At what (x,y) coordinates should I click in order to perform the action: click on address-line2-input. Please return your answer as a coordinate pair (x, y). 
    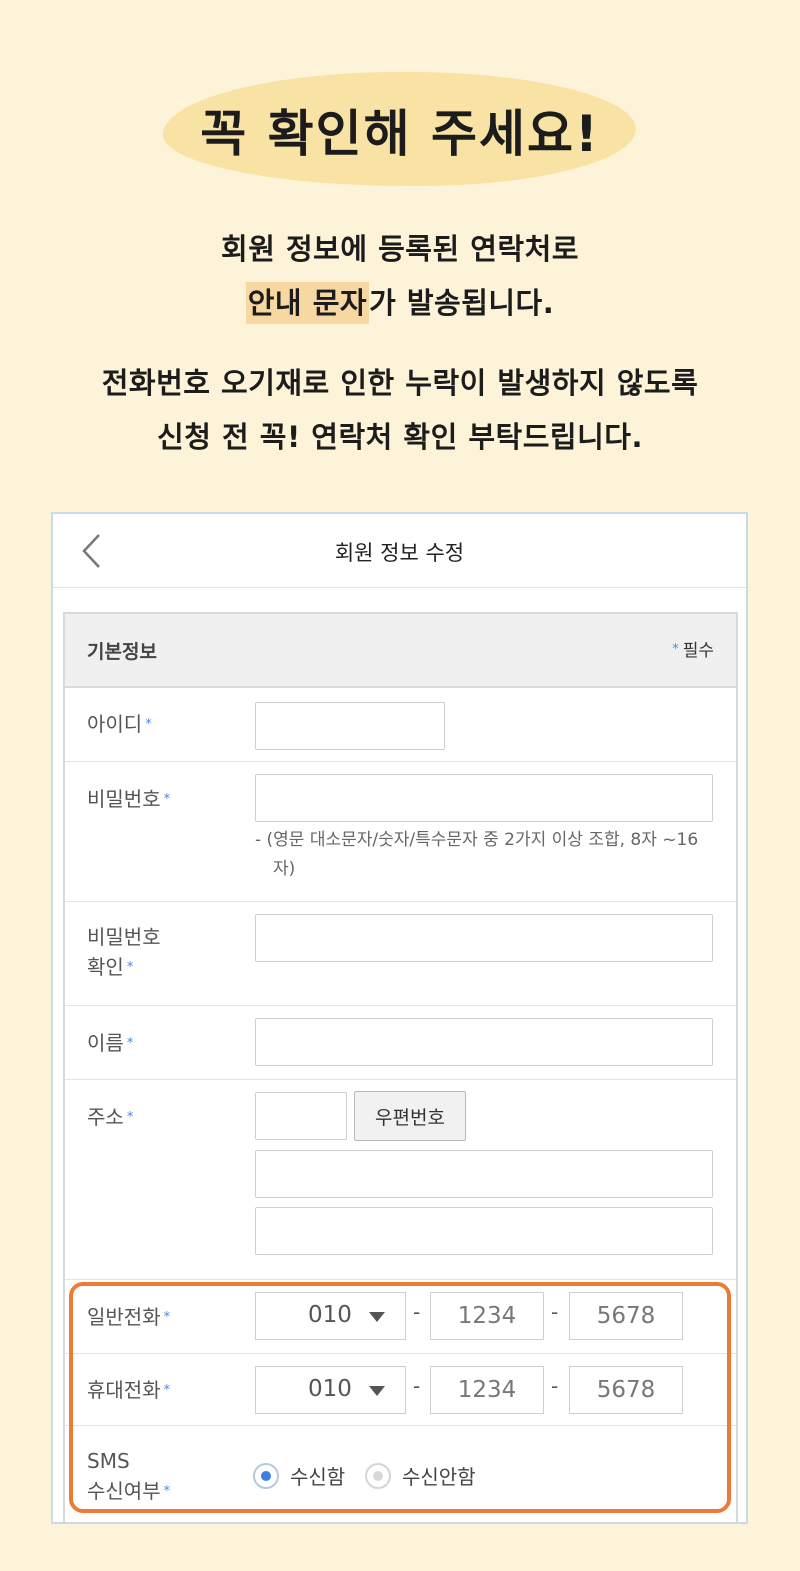
    Looking at the image, I should click on (484, 1231).